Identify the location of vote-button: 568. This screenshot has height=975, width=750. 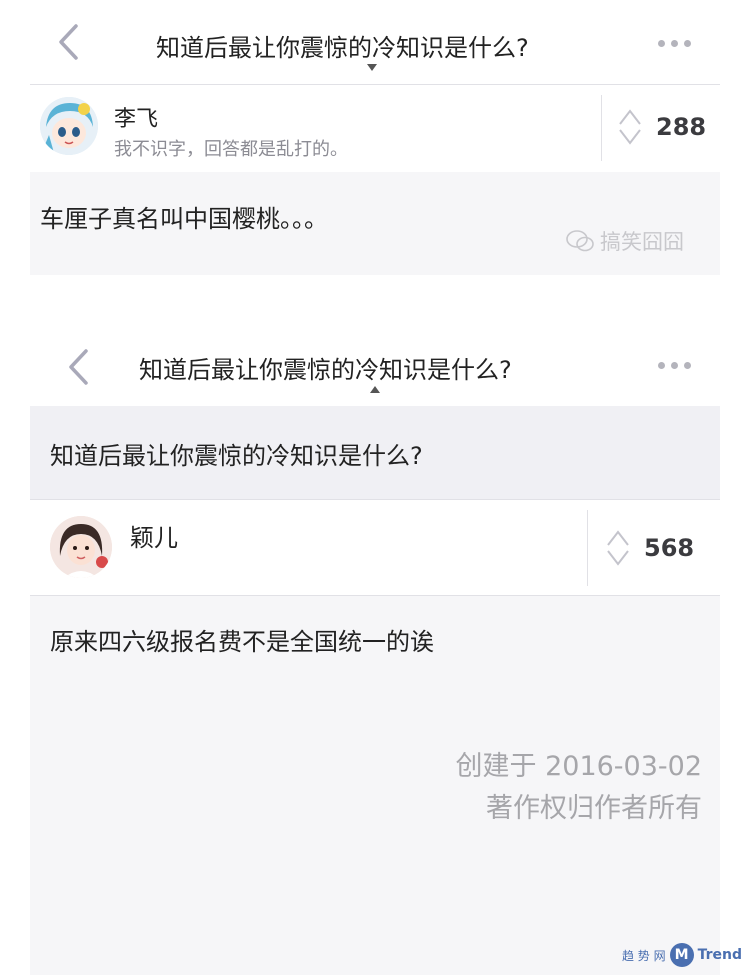
(650, 548).